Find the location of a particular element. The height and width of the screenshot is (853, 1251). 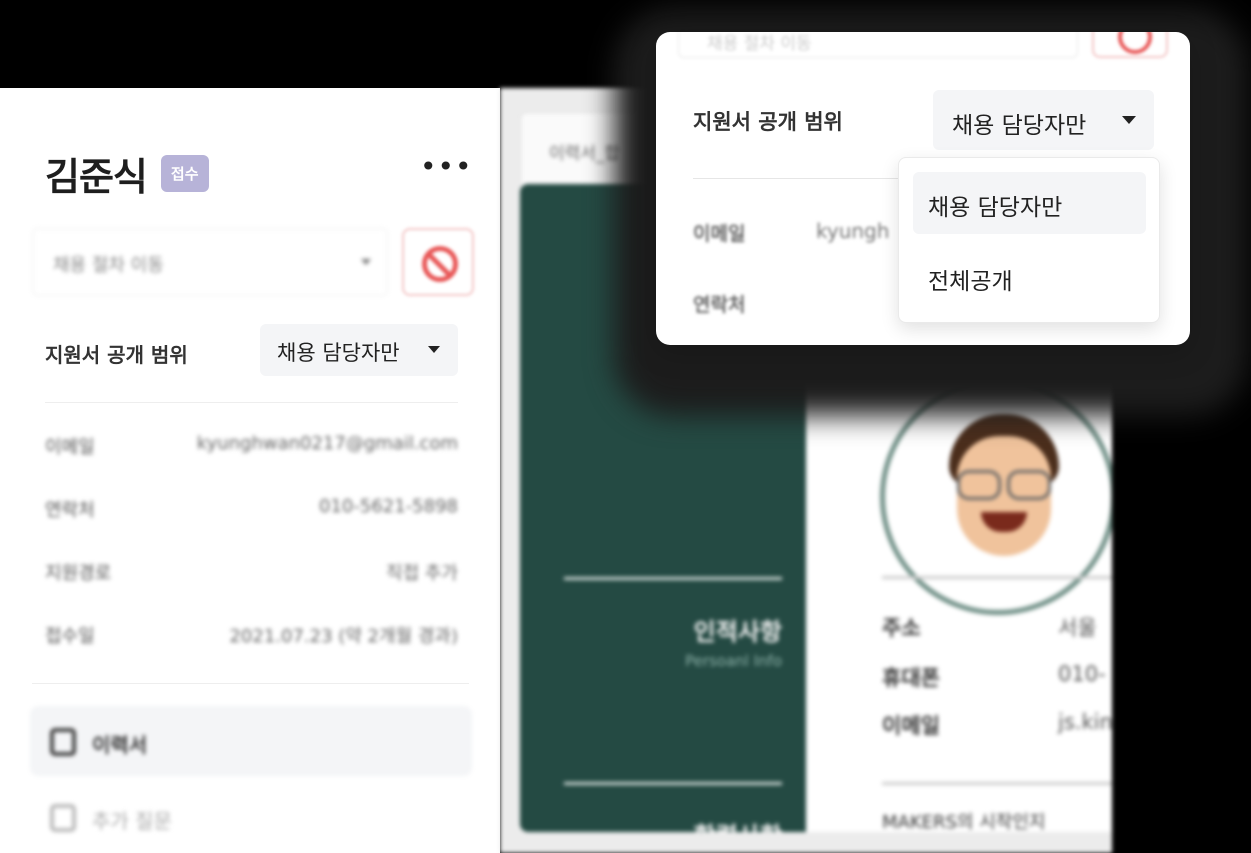

menu-item-extra-questions: 추가 질문 is located at coordinates (251, 817).